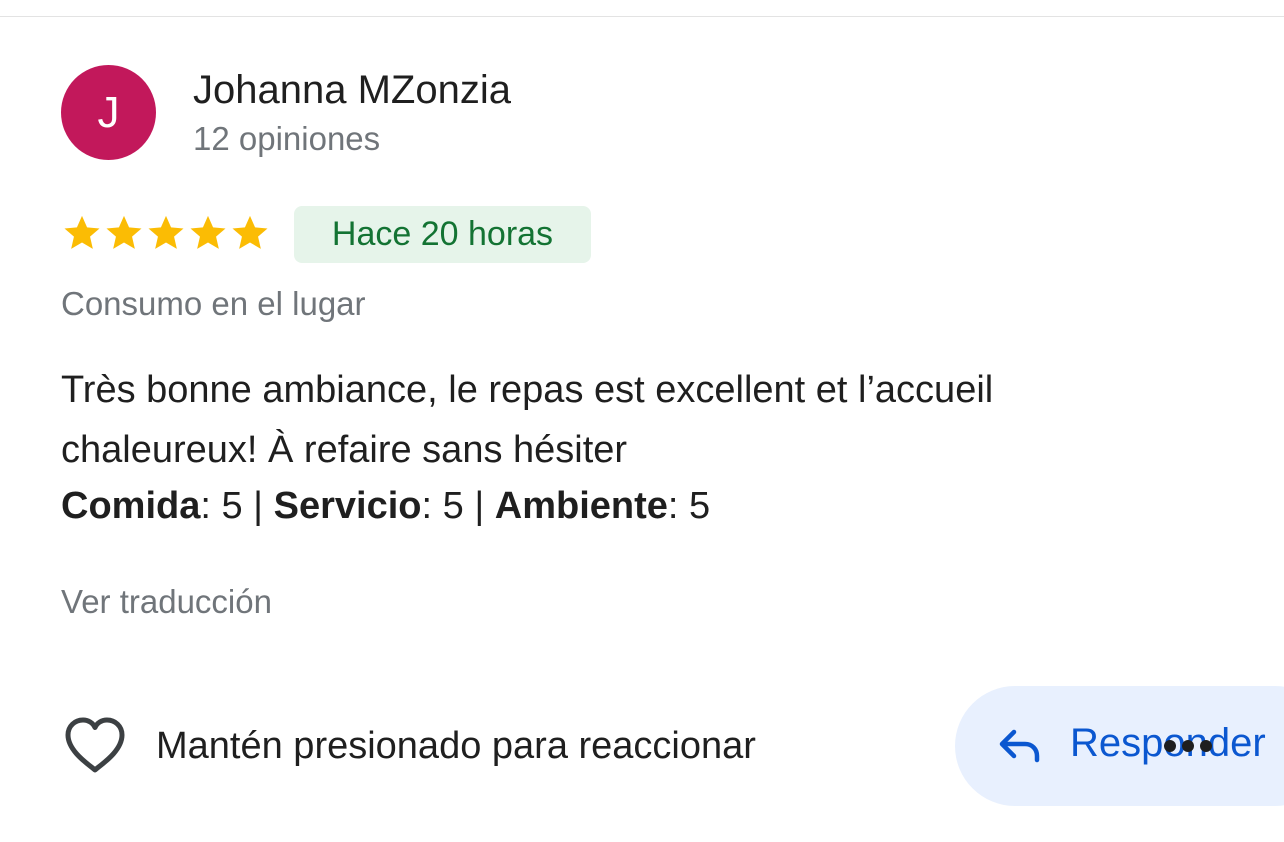  Describe the element at coordinates (287, 138) in the screenshot. I see `author-review-count: 12 opiniones` at that location.